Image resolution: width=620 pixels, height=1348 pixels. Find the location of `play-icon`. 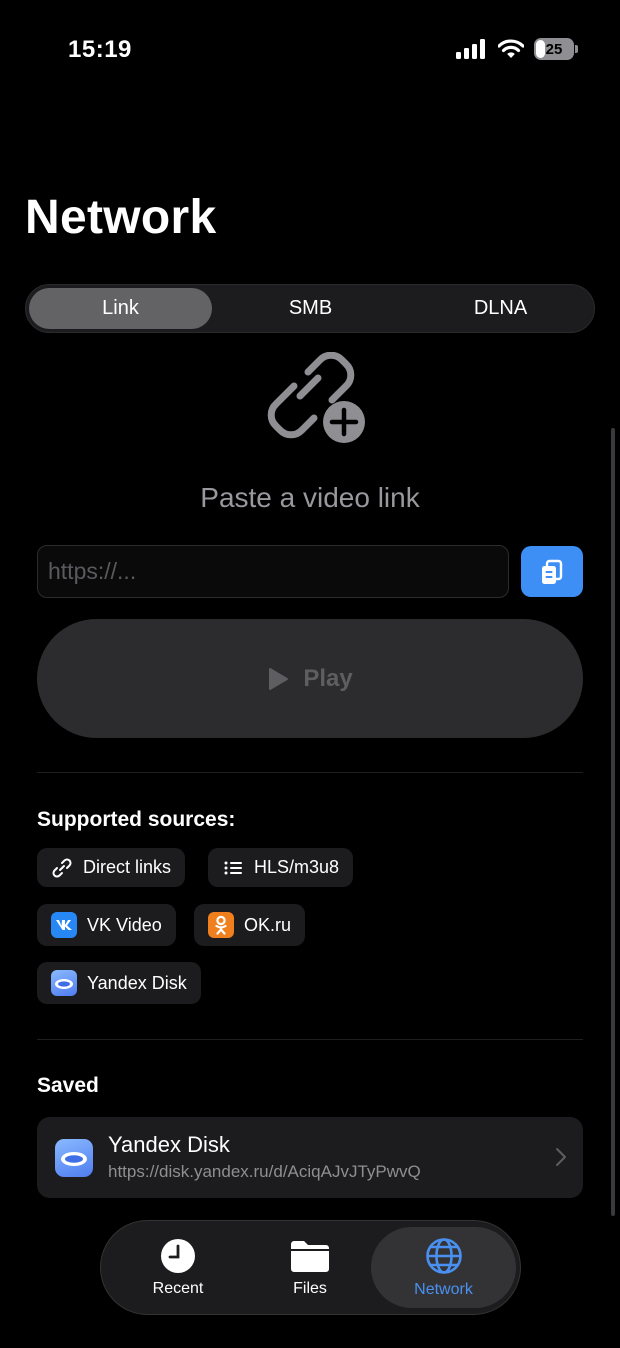

play-icon is located at coordinates (279, 678).